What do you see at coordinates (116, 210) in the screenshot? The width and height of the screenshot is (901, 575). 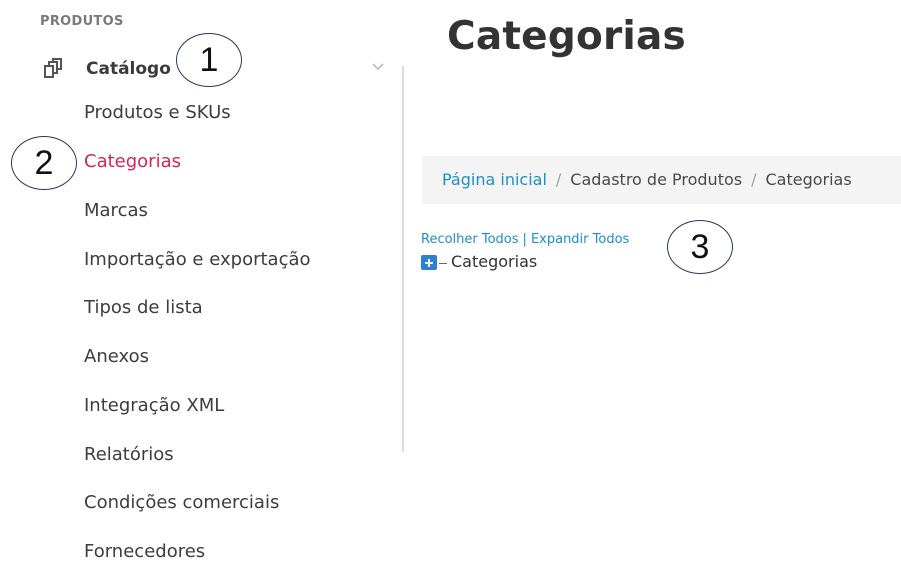 I see `sidebar-item-marcas: Marcas` at bounding box center [116, 210].